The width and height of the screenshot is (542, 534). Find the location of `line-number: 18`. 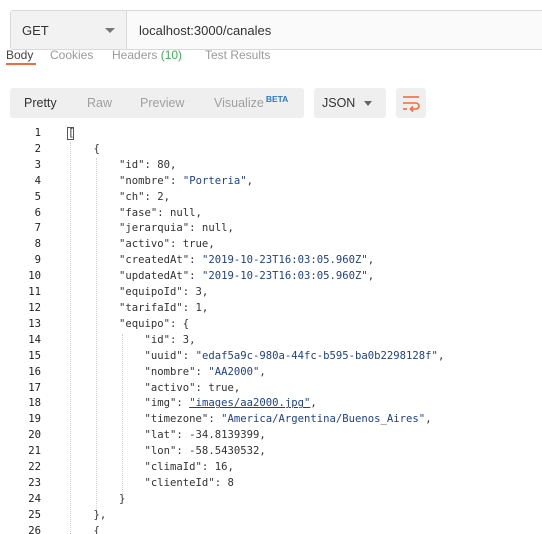

line-number: 18 is located at coordinates (34, 403).